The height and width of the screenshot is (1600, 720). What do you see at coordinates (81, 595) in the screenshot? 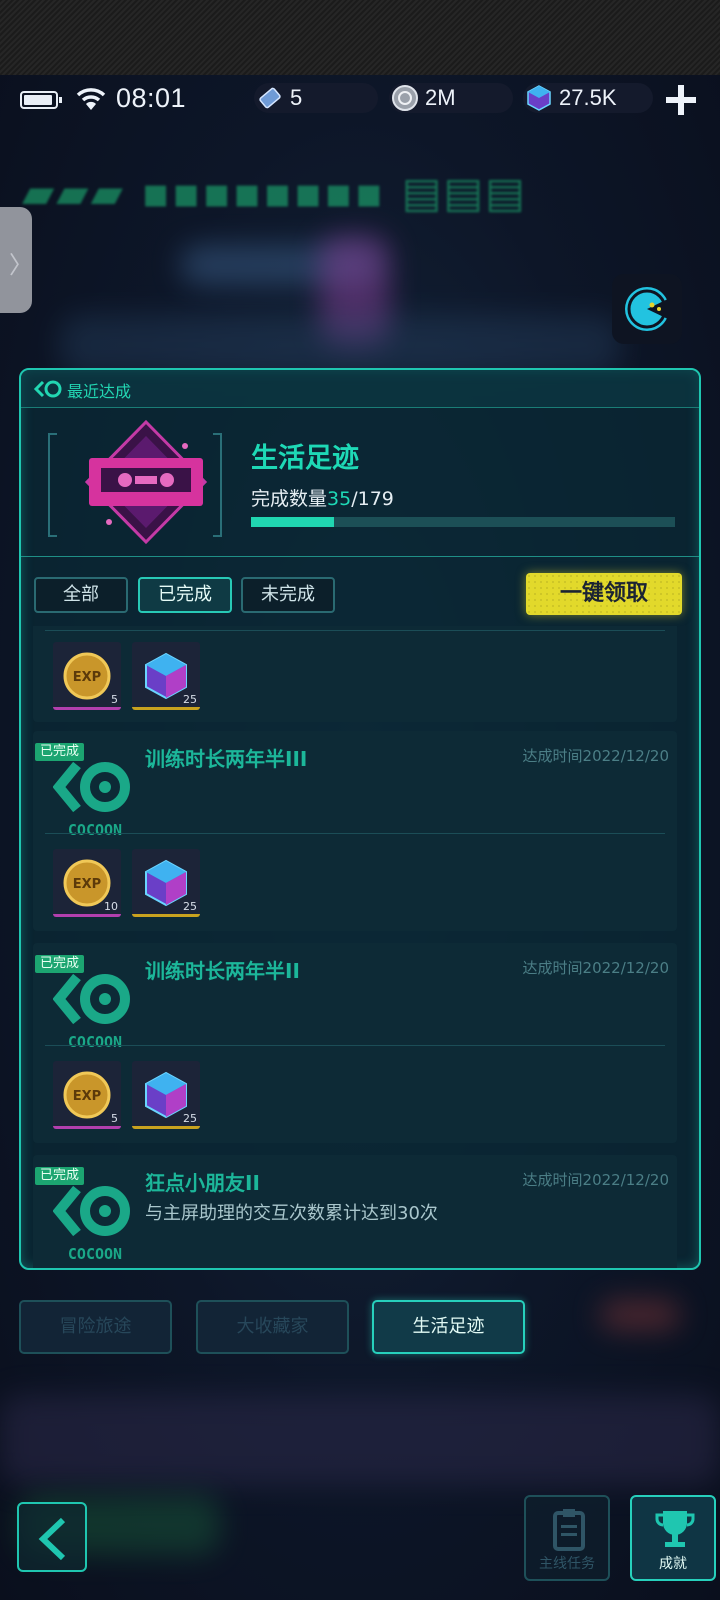
I see `filter-all-button: 全部` at bounding box center [81, 595].